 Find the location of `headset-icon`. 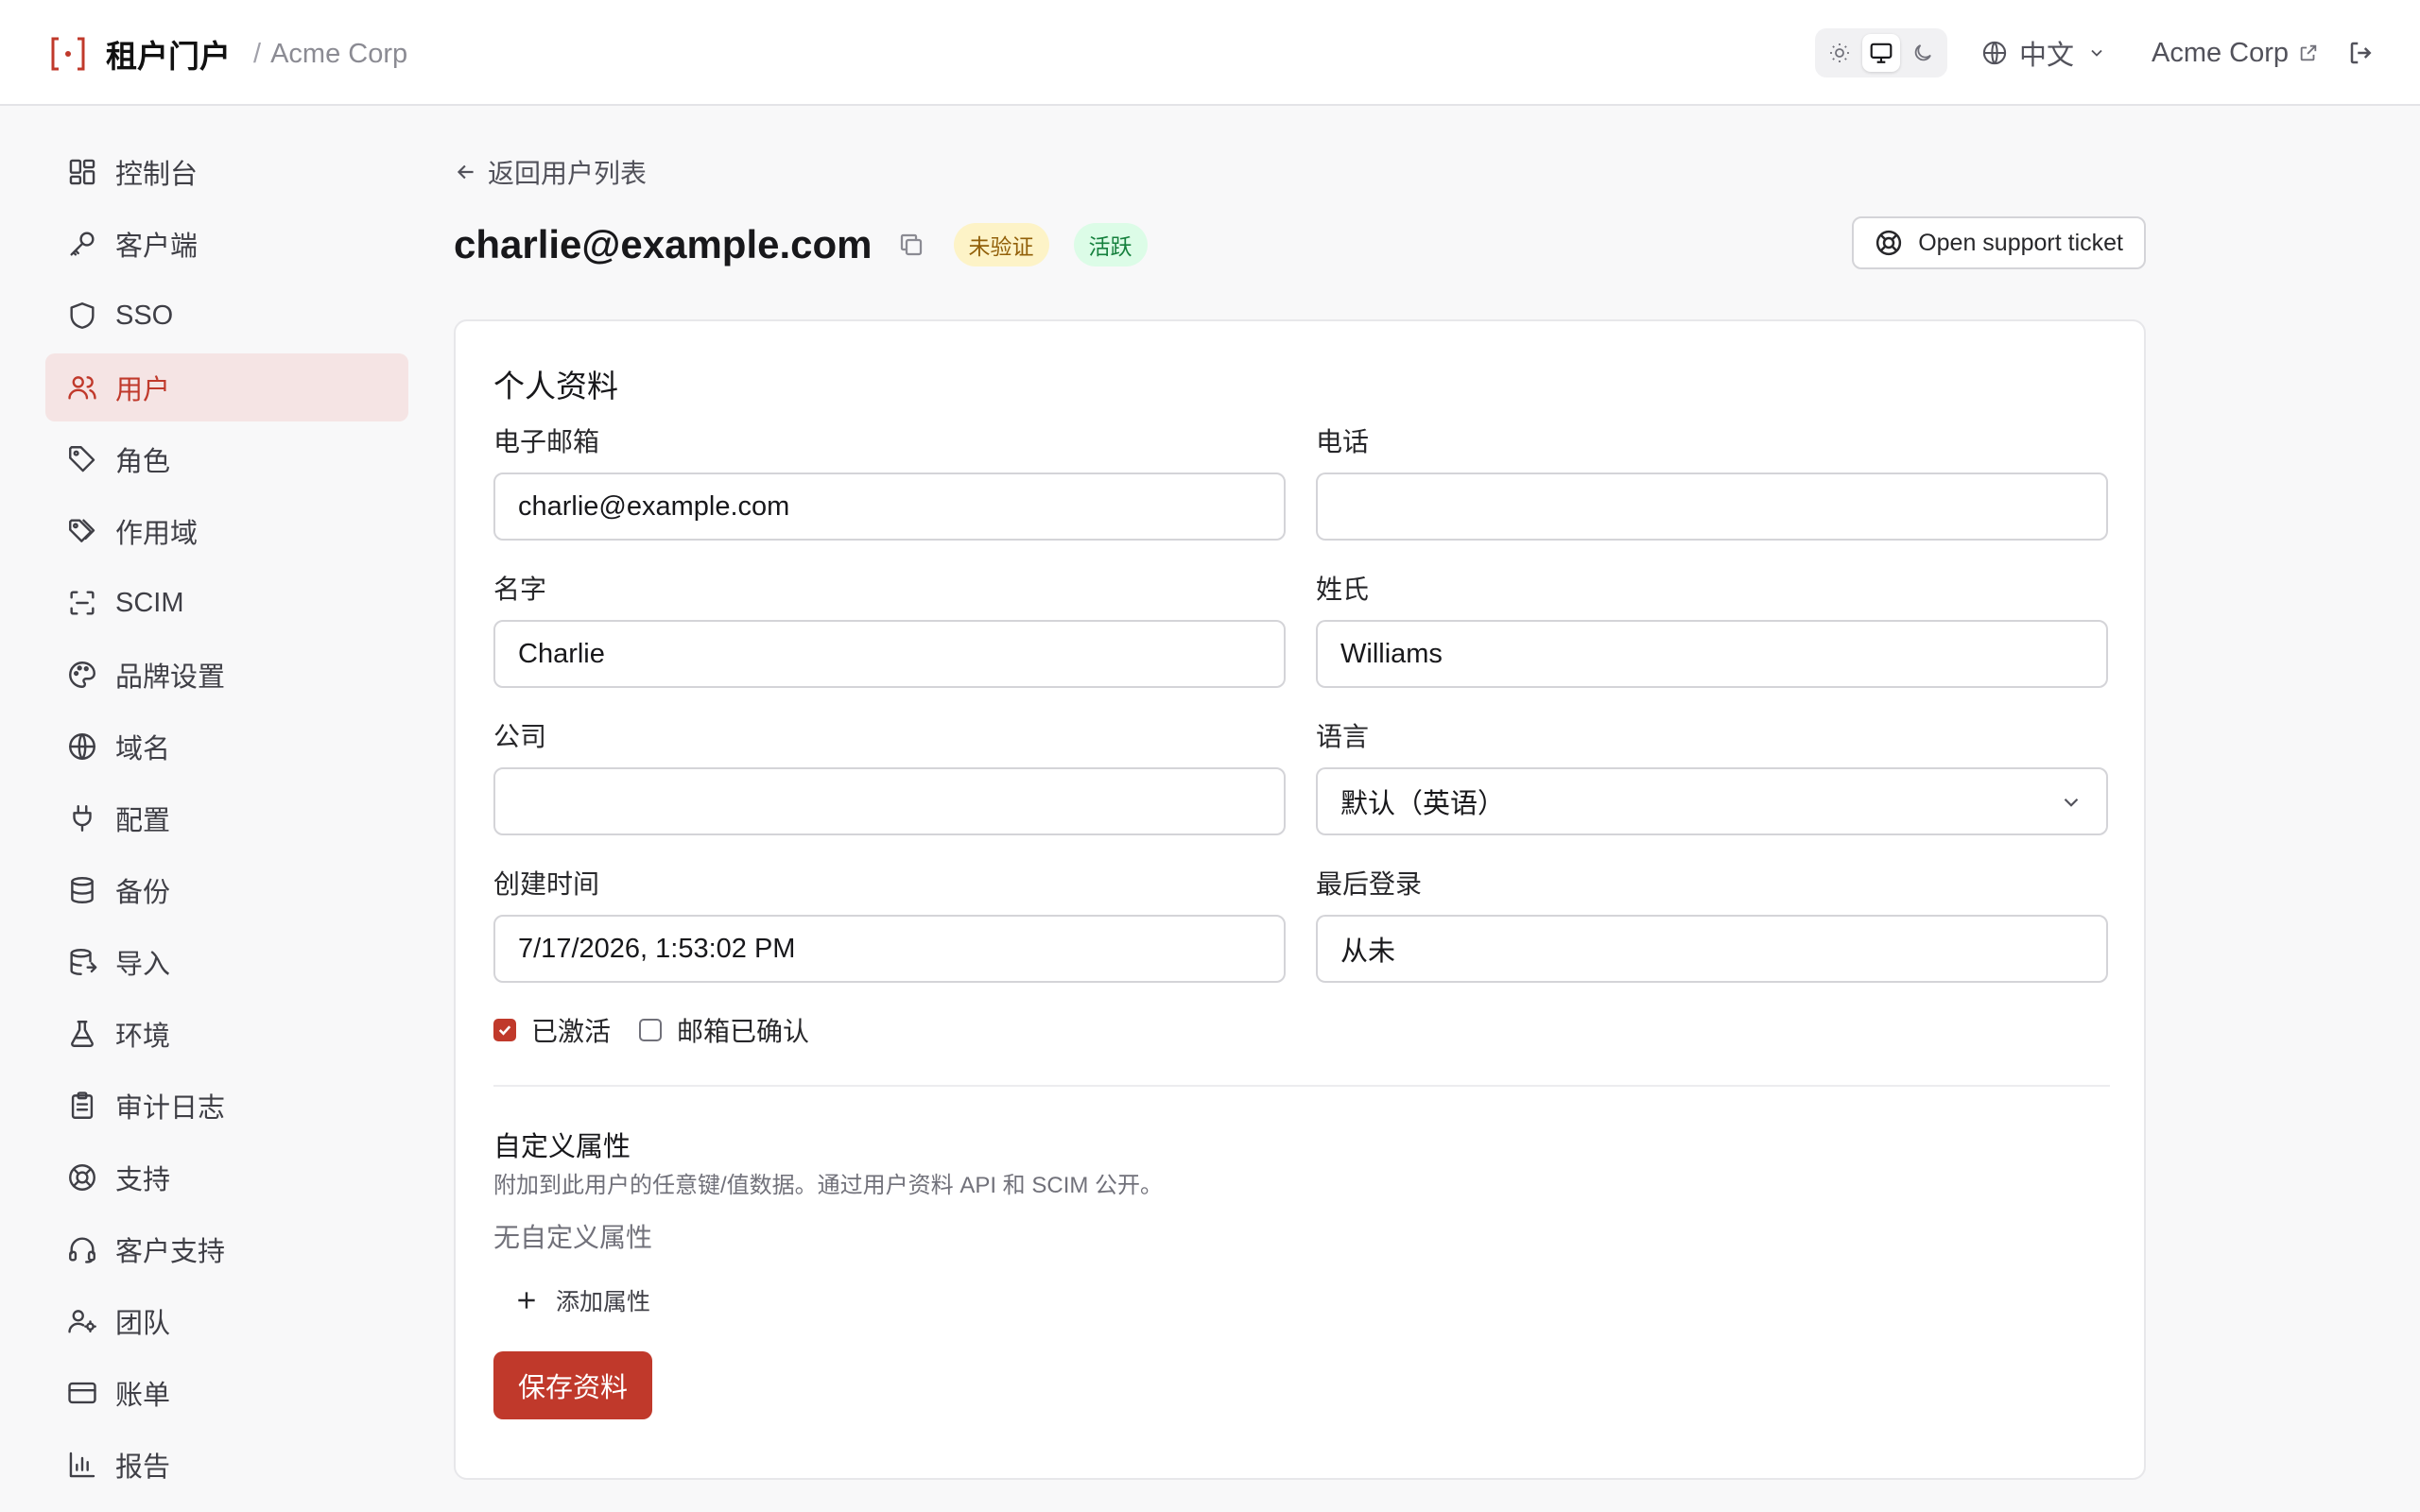

headset-icon is located at coordinates (82, 1250).